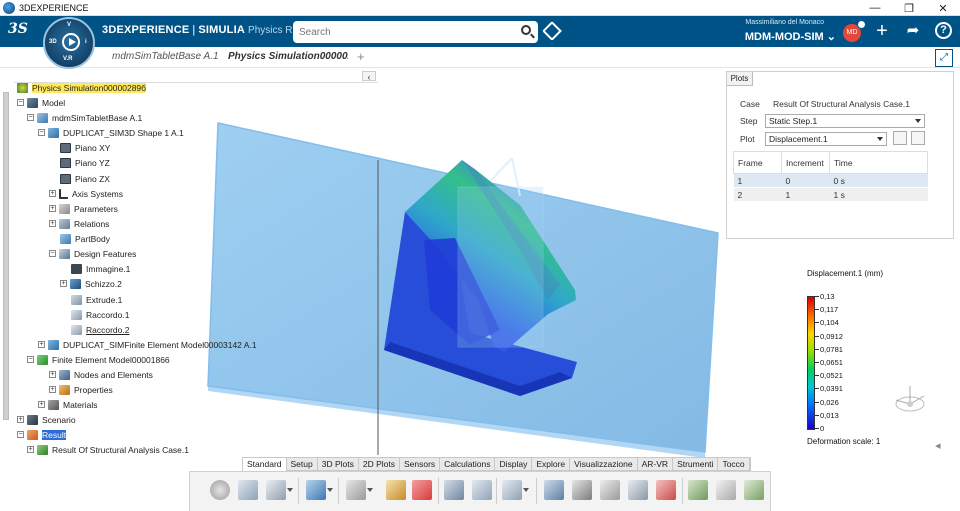 This screenshot has height=511, width=960. Describe the element at coordinates (265, 464) in the screenshot. I see `tab-standard: Standard` at that location.